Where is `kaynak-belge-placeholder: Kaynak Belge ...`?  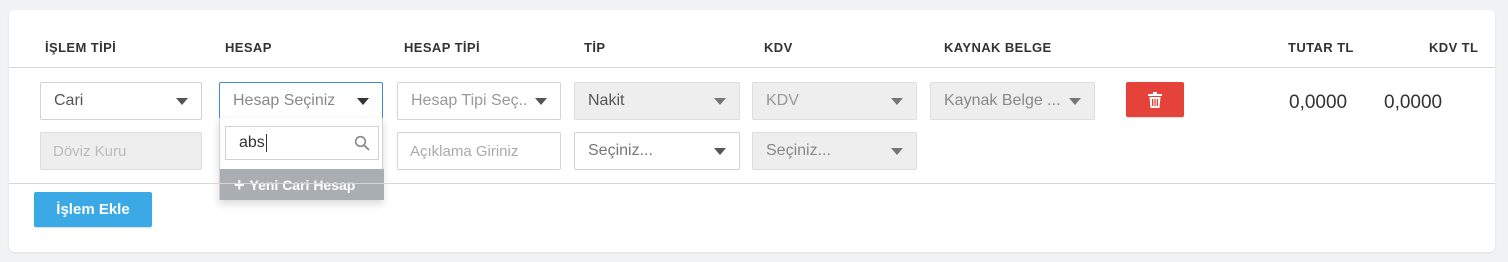 kaynak-belge-placeholder: Kaynak Belge ... is located at coordinates (1002, 100).